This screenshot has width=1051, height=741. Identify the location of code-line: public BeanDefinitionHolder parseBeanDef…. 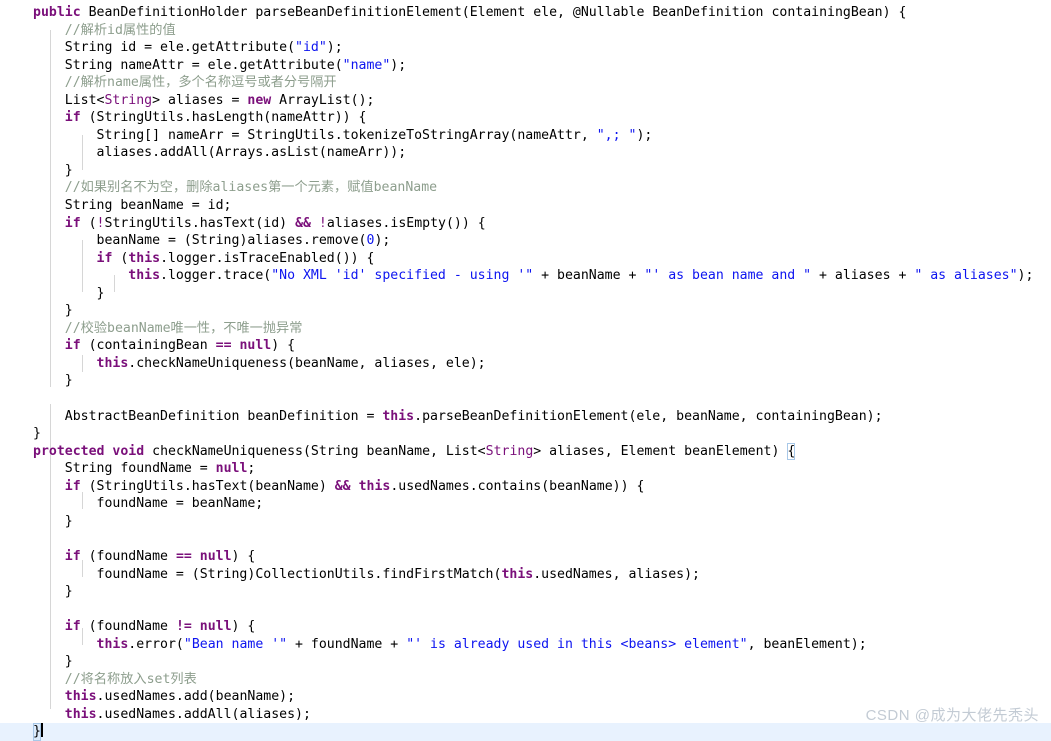
(525, 13).